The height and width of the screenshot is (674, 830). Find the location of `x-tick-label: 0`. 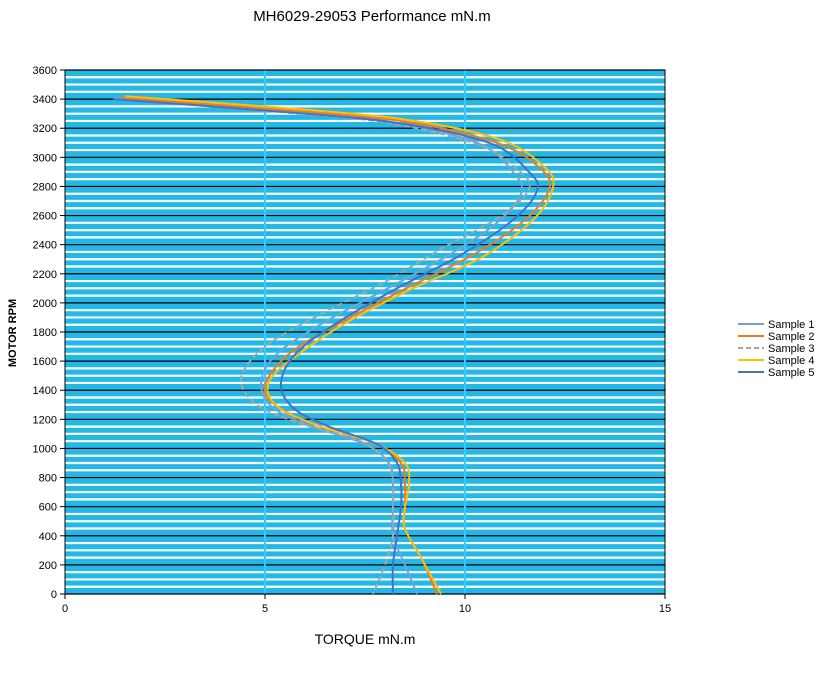

x-tick-label: 0 is located at coordinates (65, 609).